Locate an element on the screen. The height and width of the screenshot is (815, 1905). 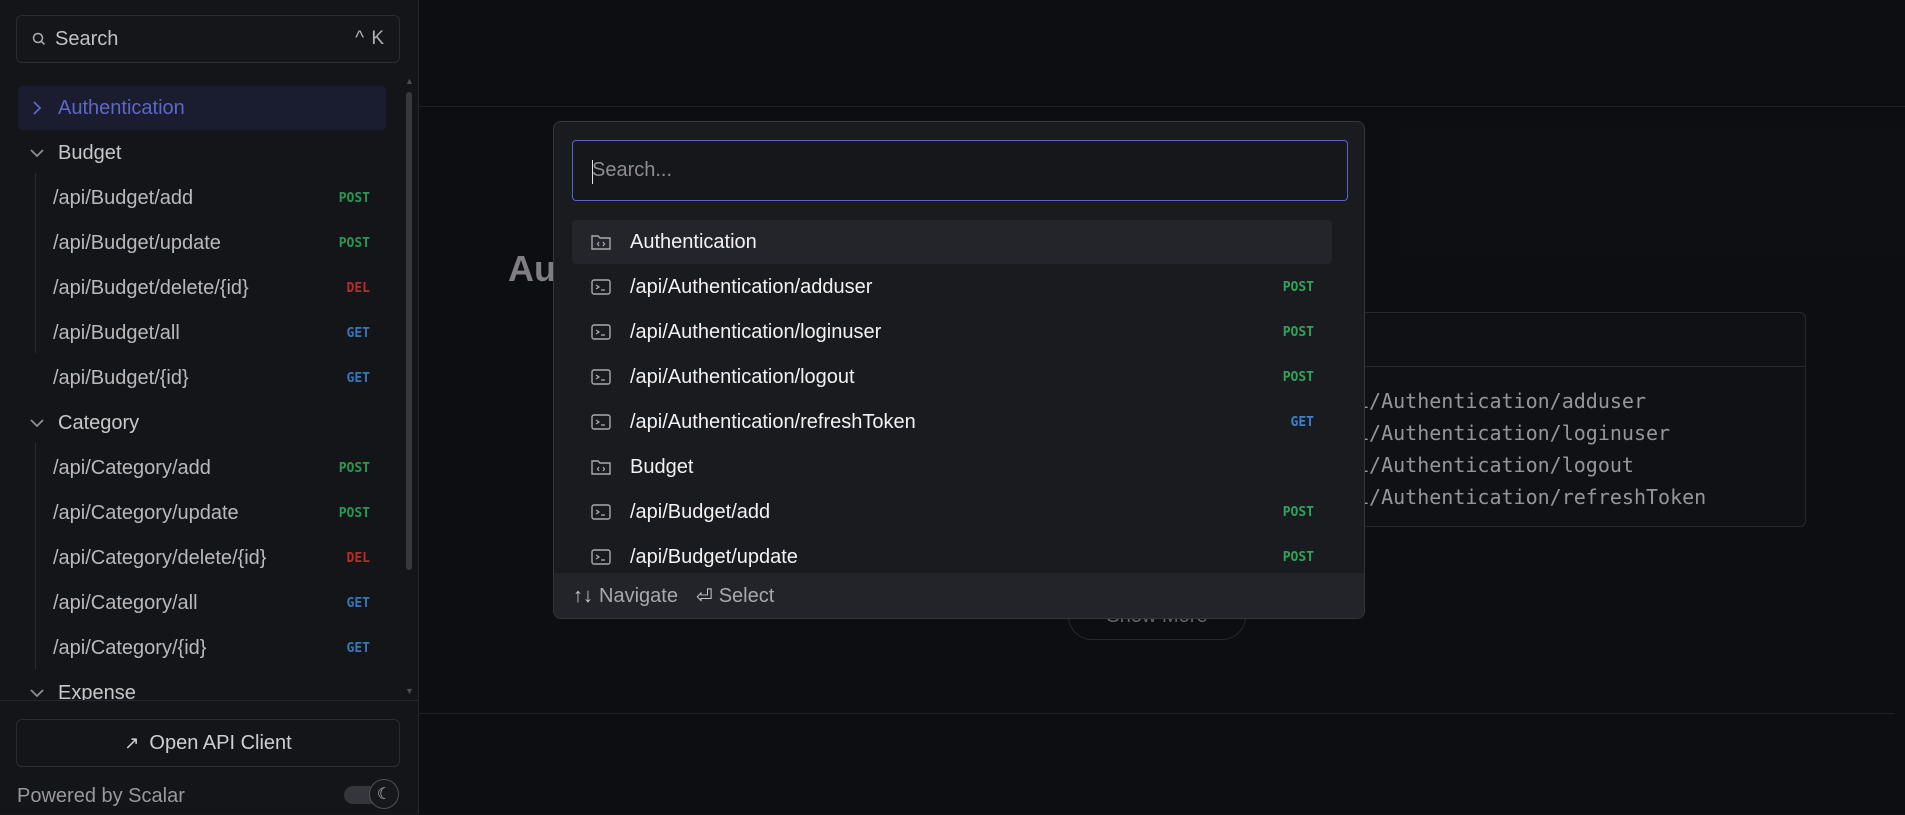
result-folder-authentication: Authentication is located at coordinates (952, 242).